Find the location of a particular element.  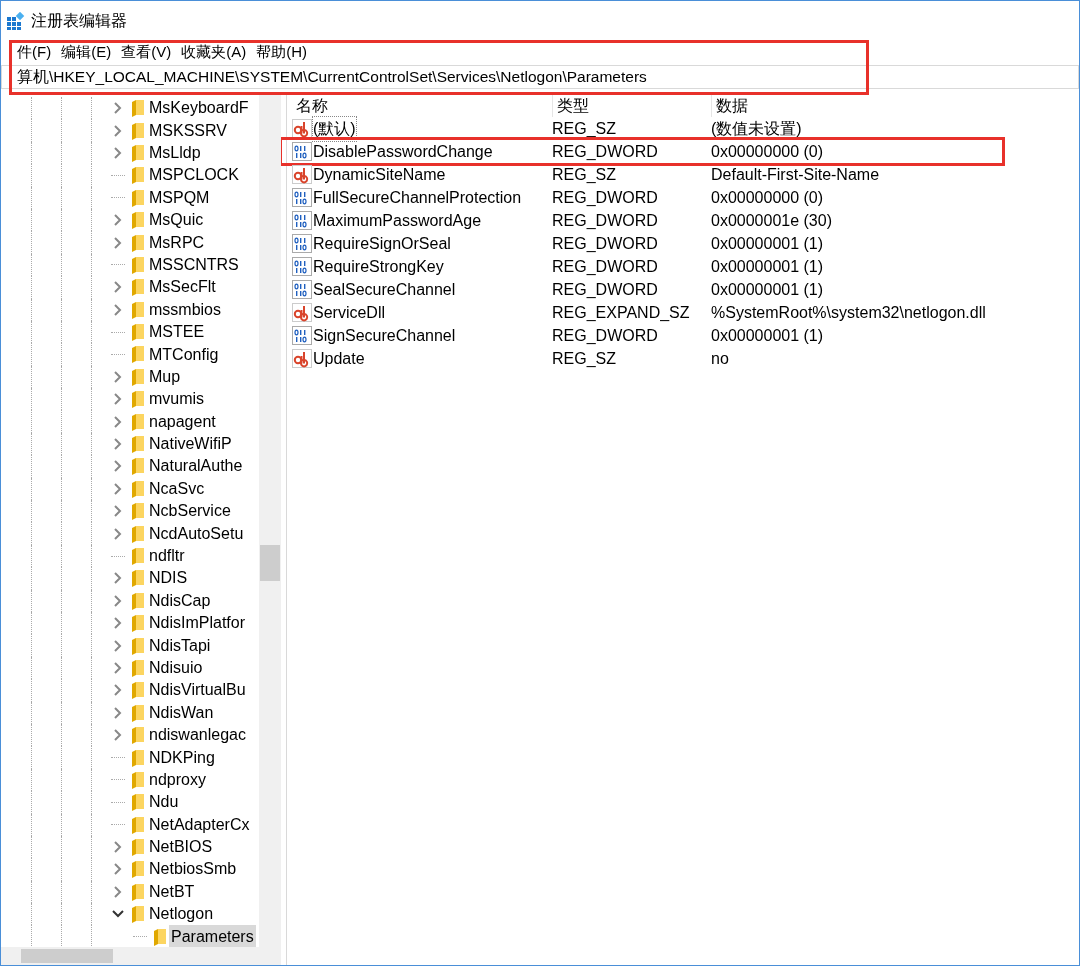

menu-item: 帮助(H) is located at coordinates (281, 52).